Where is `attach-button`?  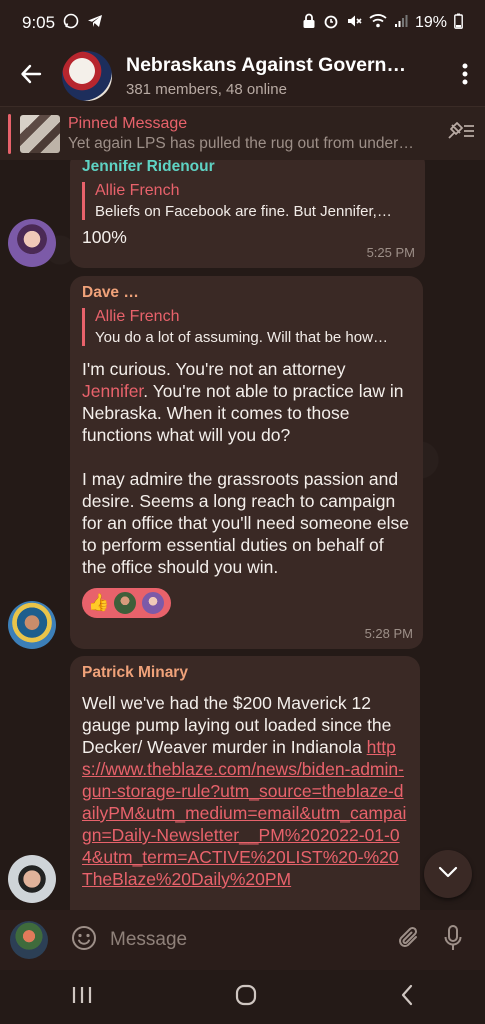
attach-button is located at coordinates (409, 940).